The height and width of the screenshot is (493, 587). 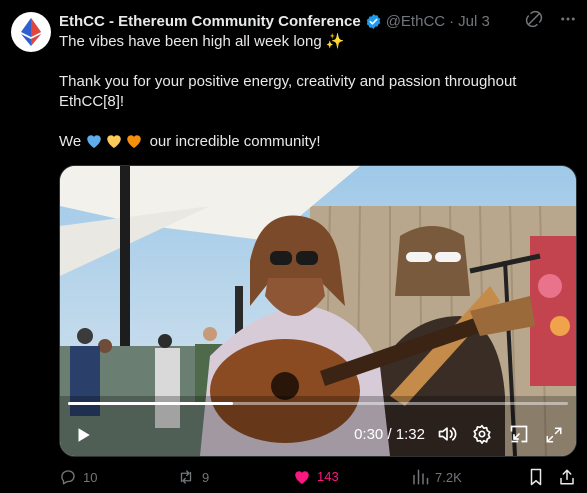 I want to click on reply-count: 10, so click(x=90, y=477).